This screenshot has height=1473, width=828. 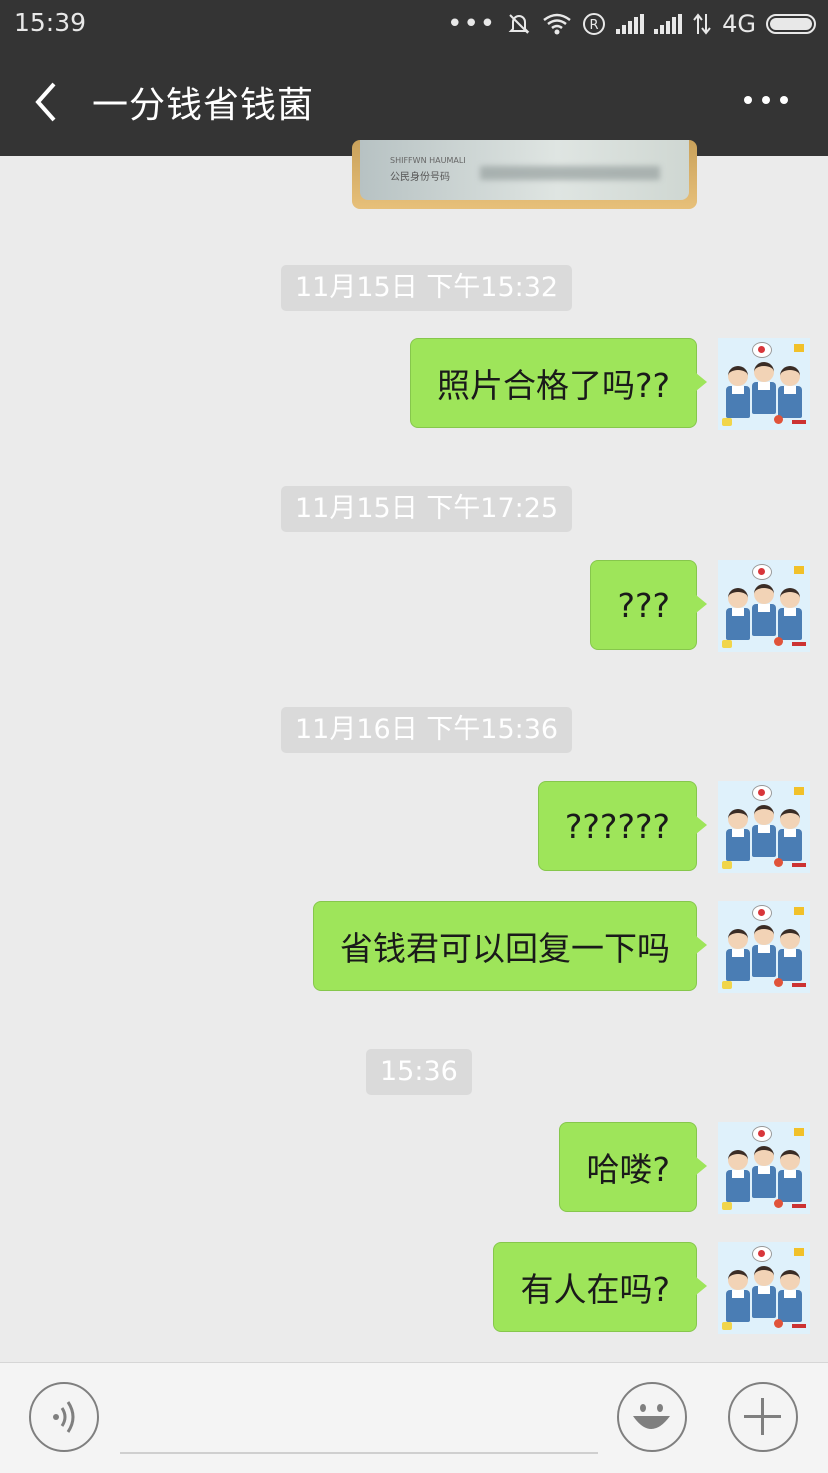 I want to click on more-horizontal-icon, so click(x=748, y=100).